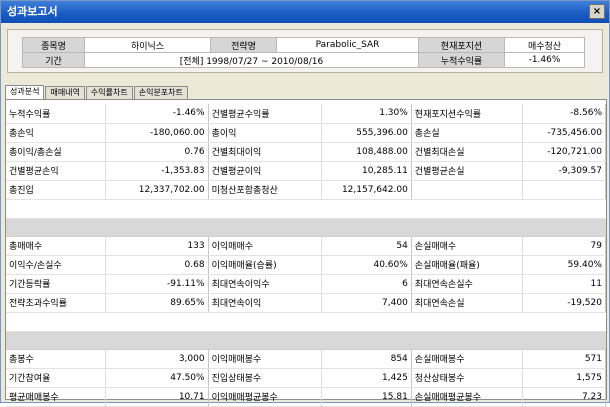 The width and height of the screenshot is (610, 407). What do you see at coordinates (265, 114) in the screenshot?
I see `metric-label: 건별평균수익률` at bounding box center [265, 114].